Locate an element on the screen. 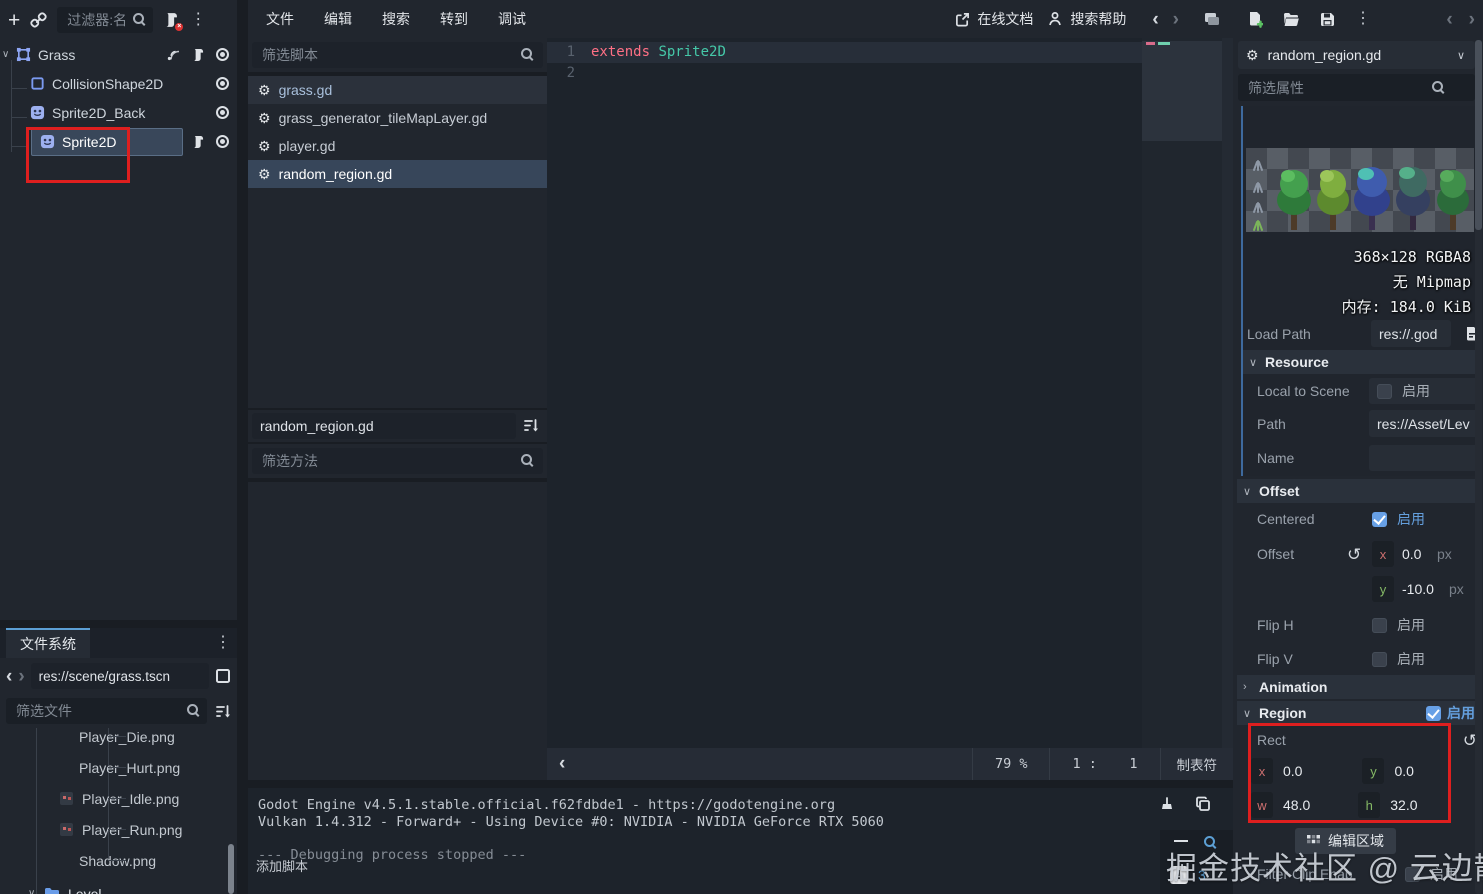 The image size is (1483, 894). menu-edit: 编辑 is located at coordinates (338, 19).